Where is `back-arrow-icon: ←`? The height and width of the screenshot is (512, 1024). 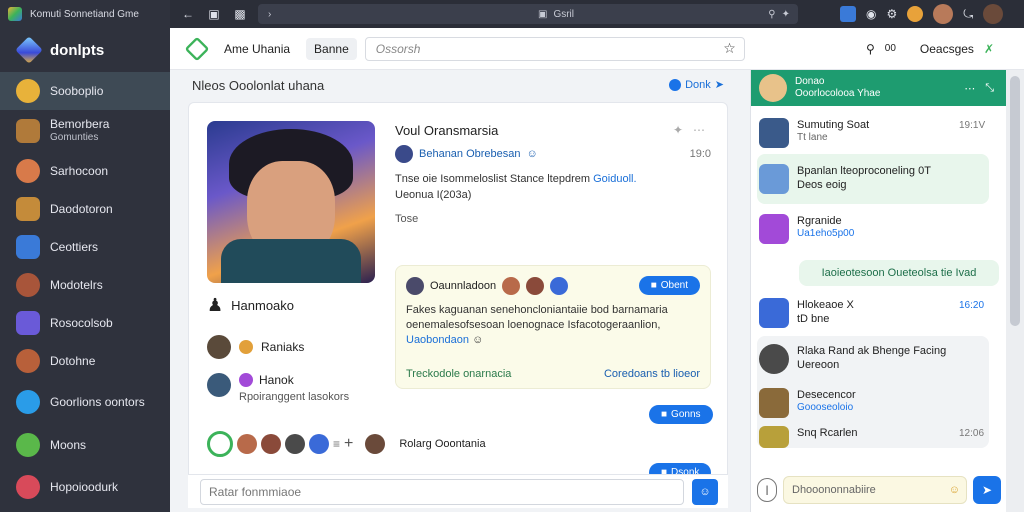
back-arrow-icon: ← is located at coordinates (188, 14).